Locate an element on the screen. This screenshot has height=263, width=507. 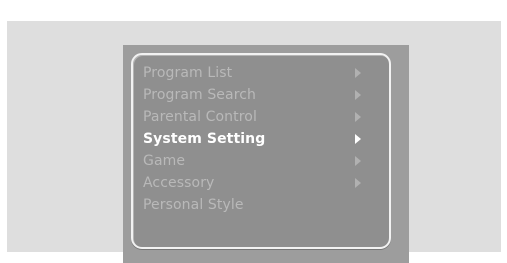
menu-item-program-list: Program List is located at coordinates (259, 73).